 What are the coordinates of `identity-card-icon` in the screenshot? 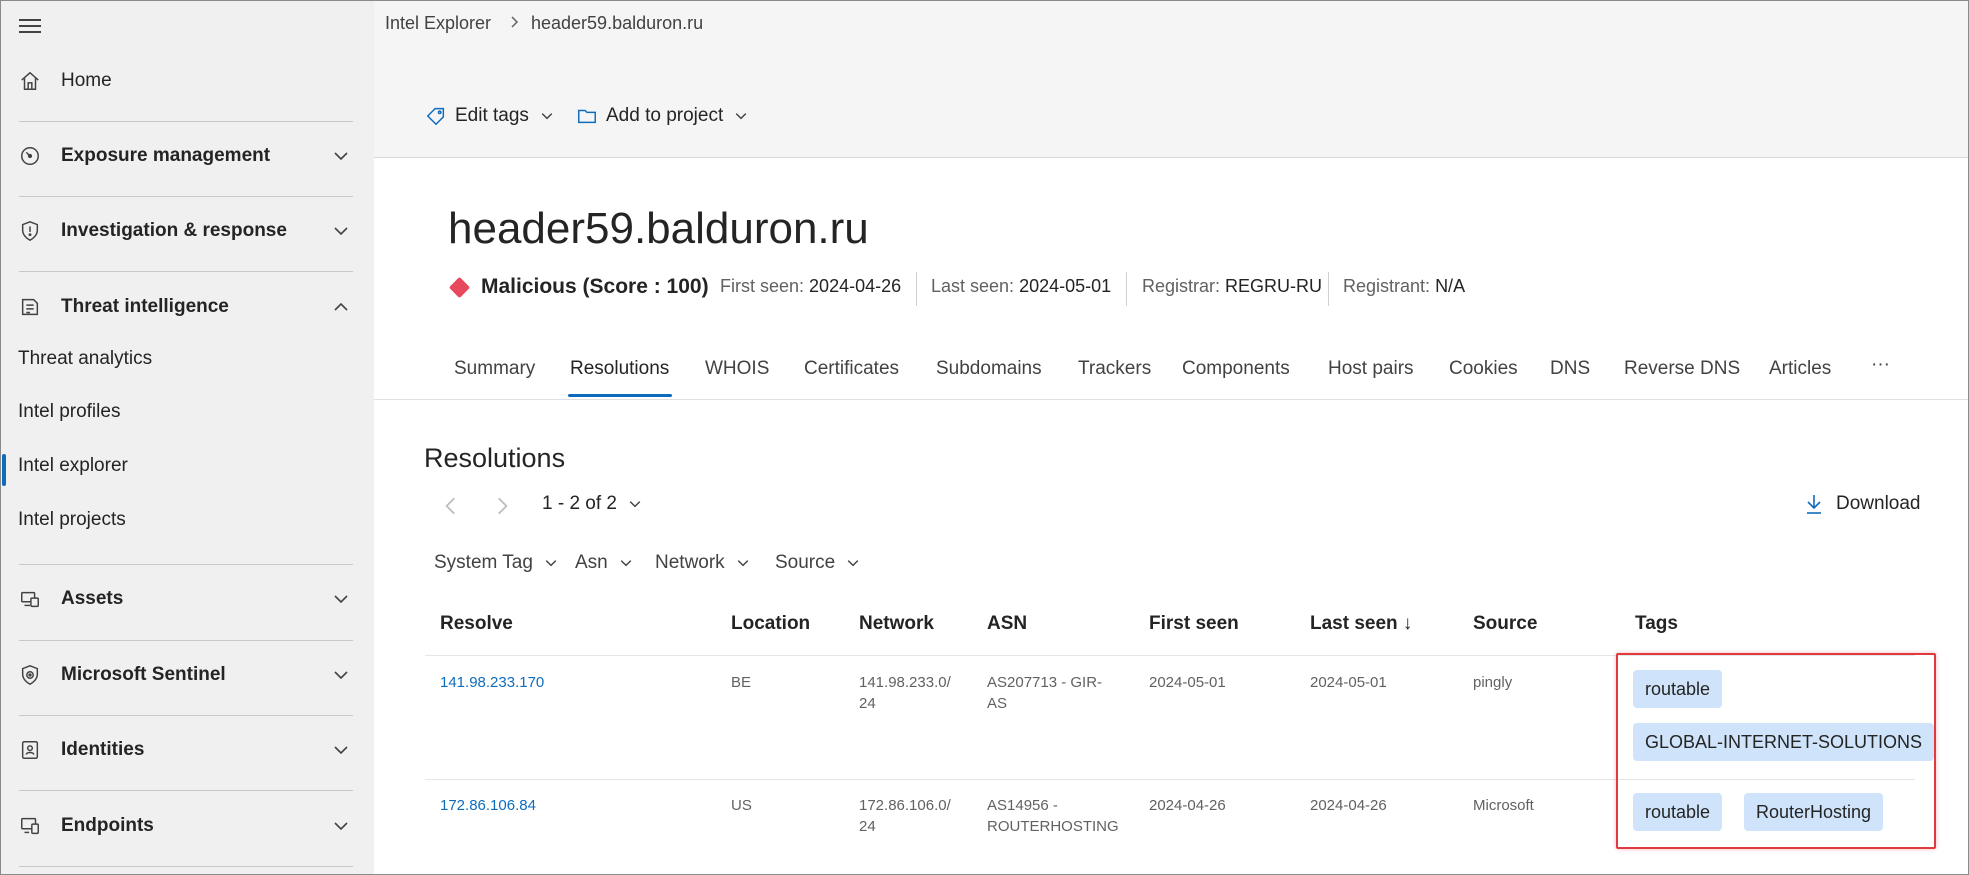 It's located at (30, 750).